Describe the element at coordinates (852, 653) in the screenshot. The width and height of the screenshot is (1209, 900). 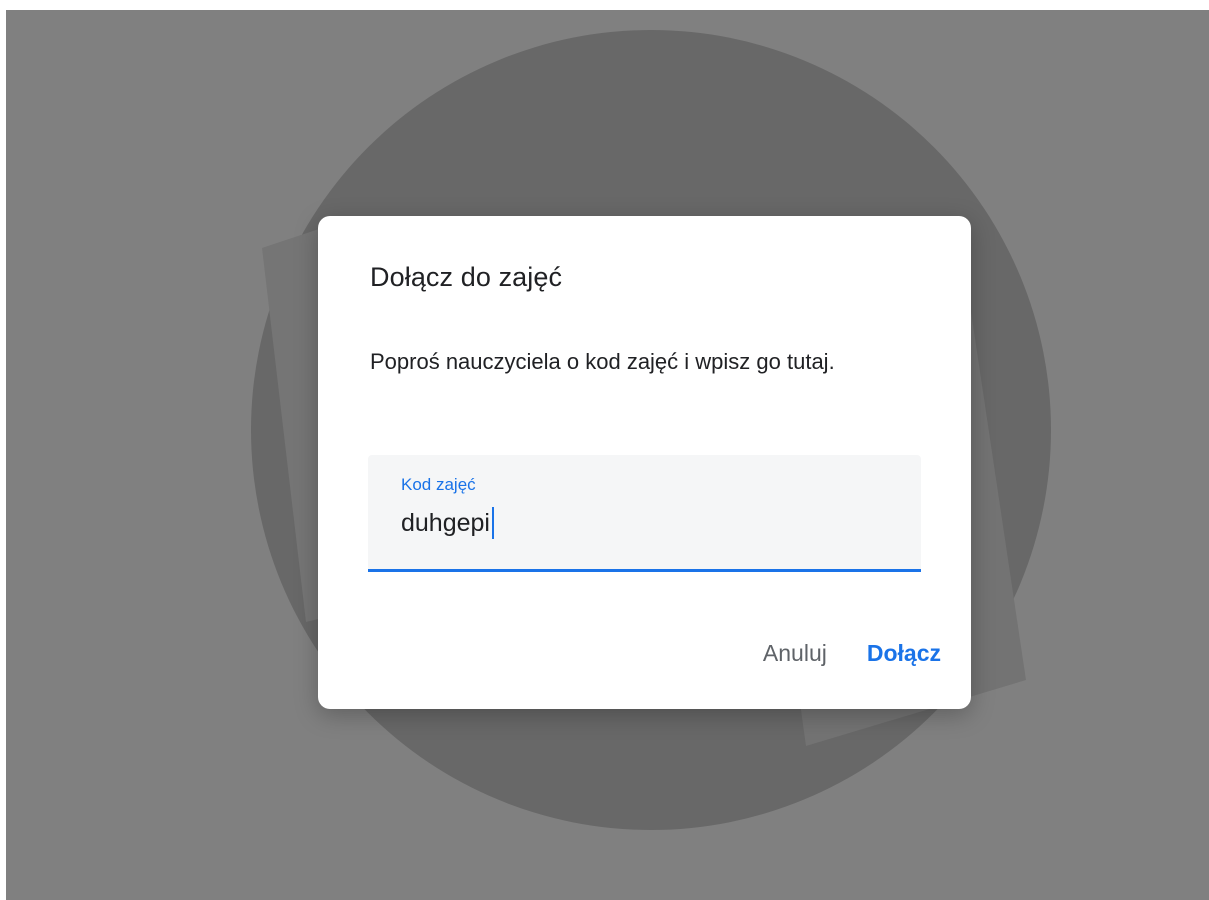
I see `dialog-actions: Anuluj Dołącz` at that location.